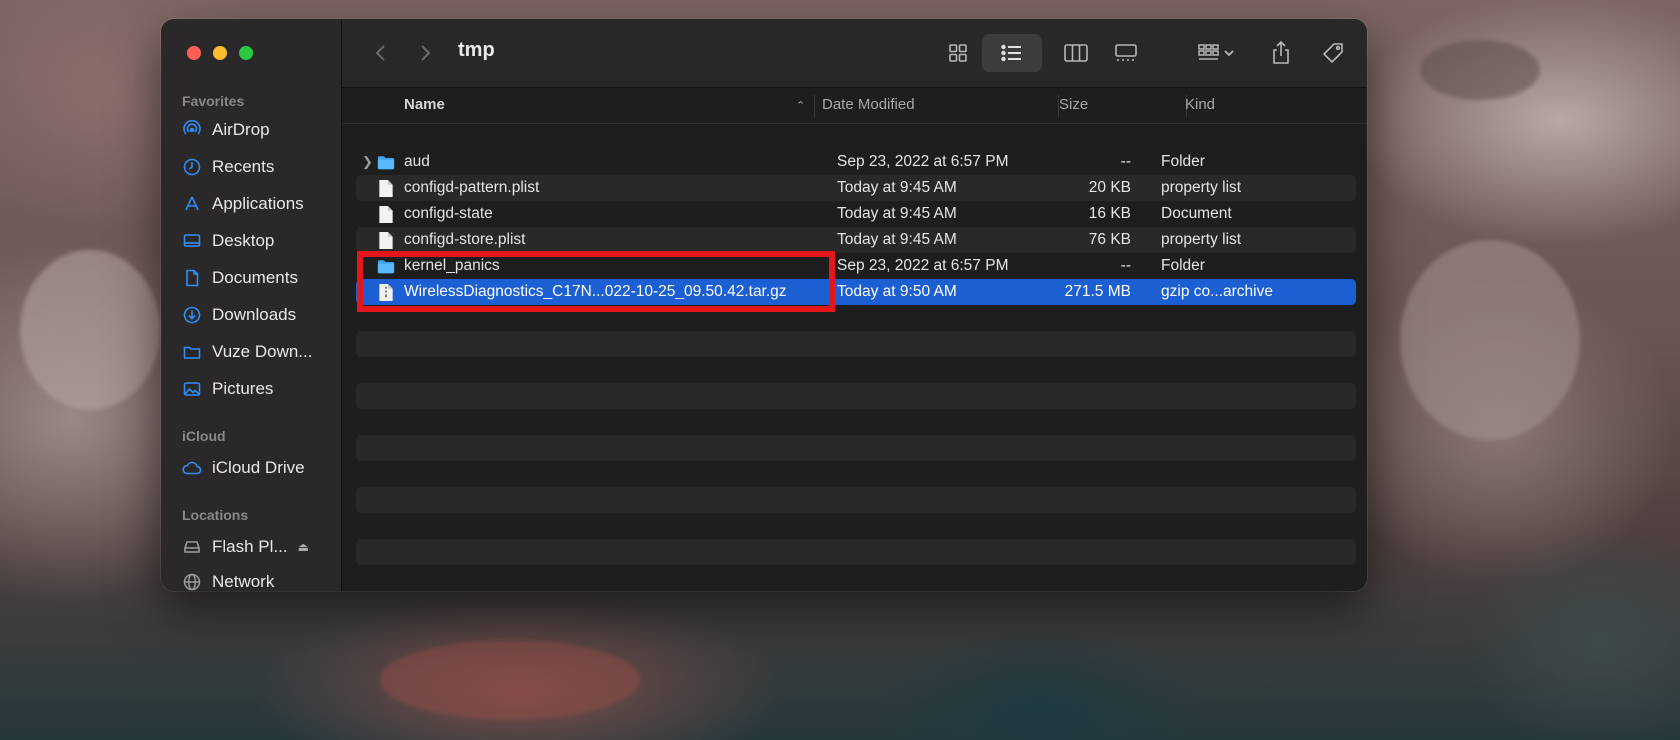  What do you see at coordinates (225, 130) in the screenshot?
I see `sidebar-item-airdrop: AirDrop` at bounding box center [225, 130].